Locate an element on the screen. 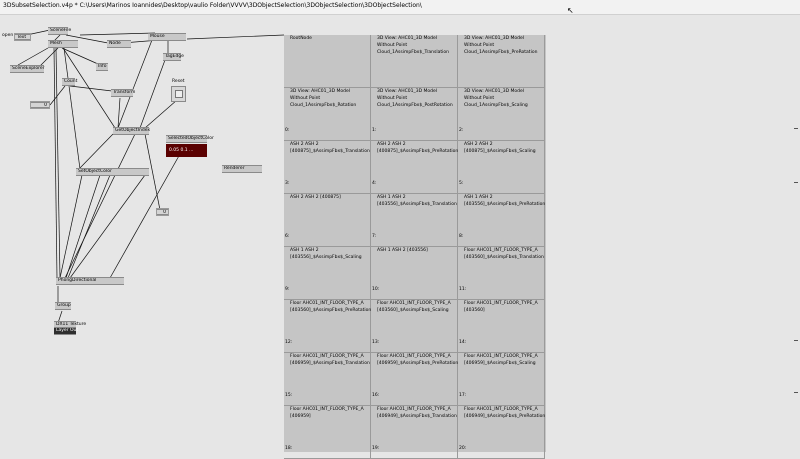 Image resolution: width=800 pixels, height=459 pixels. selected-object-color-label: SelectedObjectColor is located at coordinates (191, 138).